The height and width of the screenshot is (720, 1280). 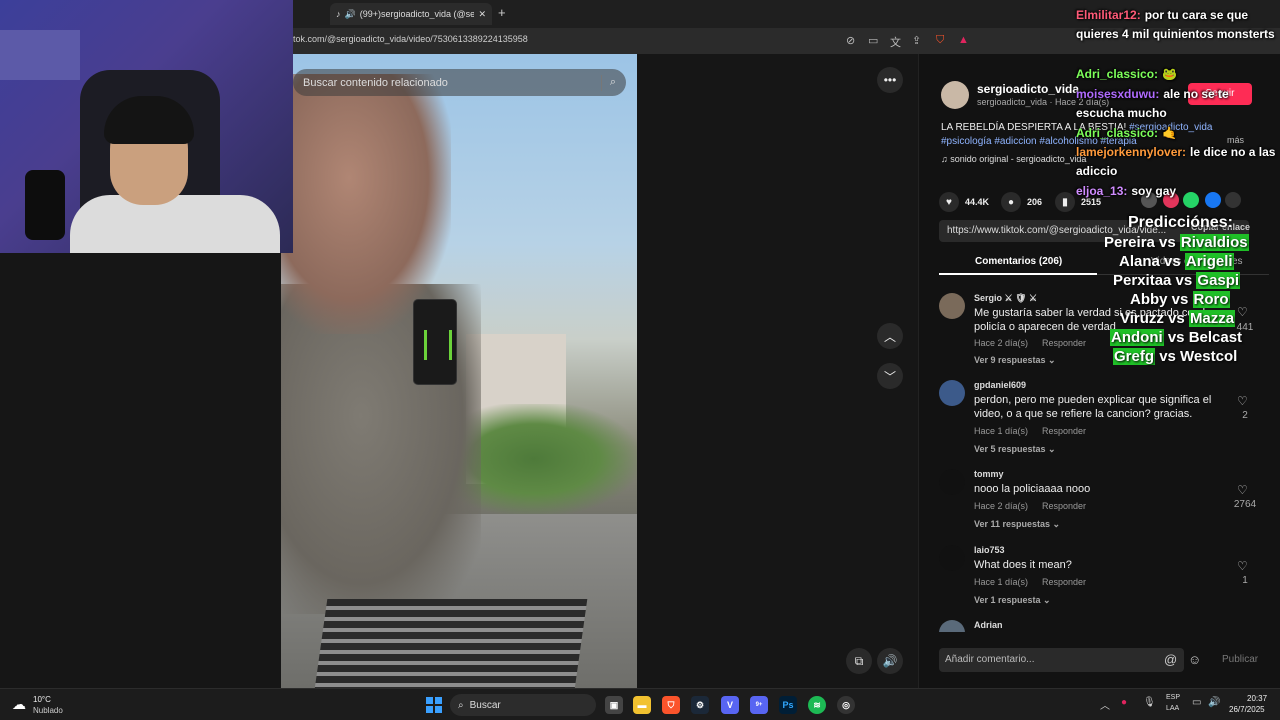 What do you see at coordinates (1017, 524) in the screenshot?
I see `view-replies-button: Ver 11 respuestas ⌄` at bounding box center [1017, 524].